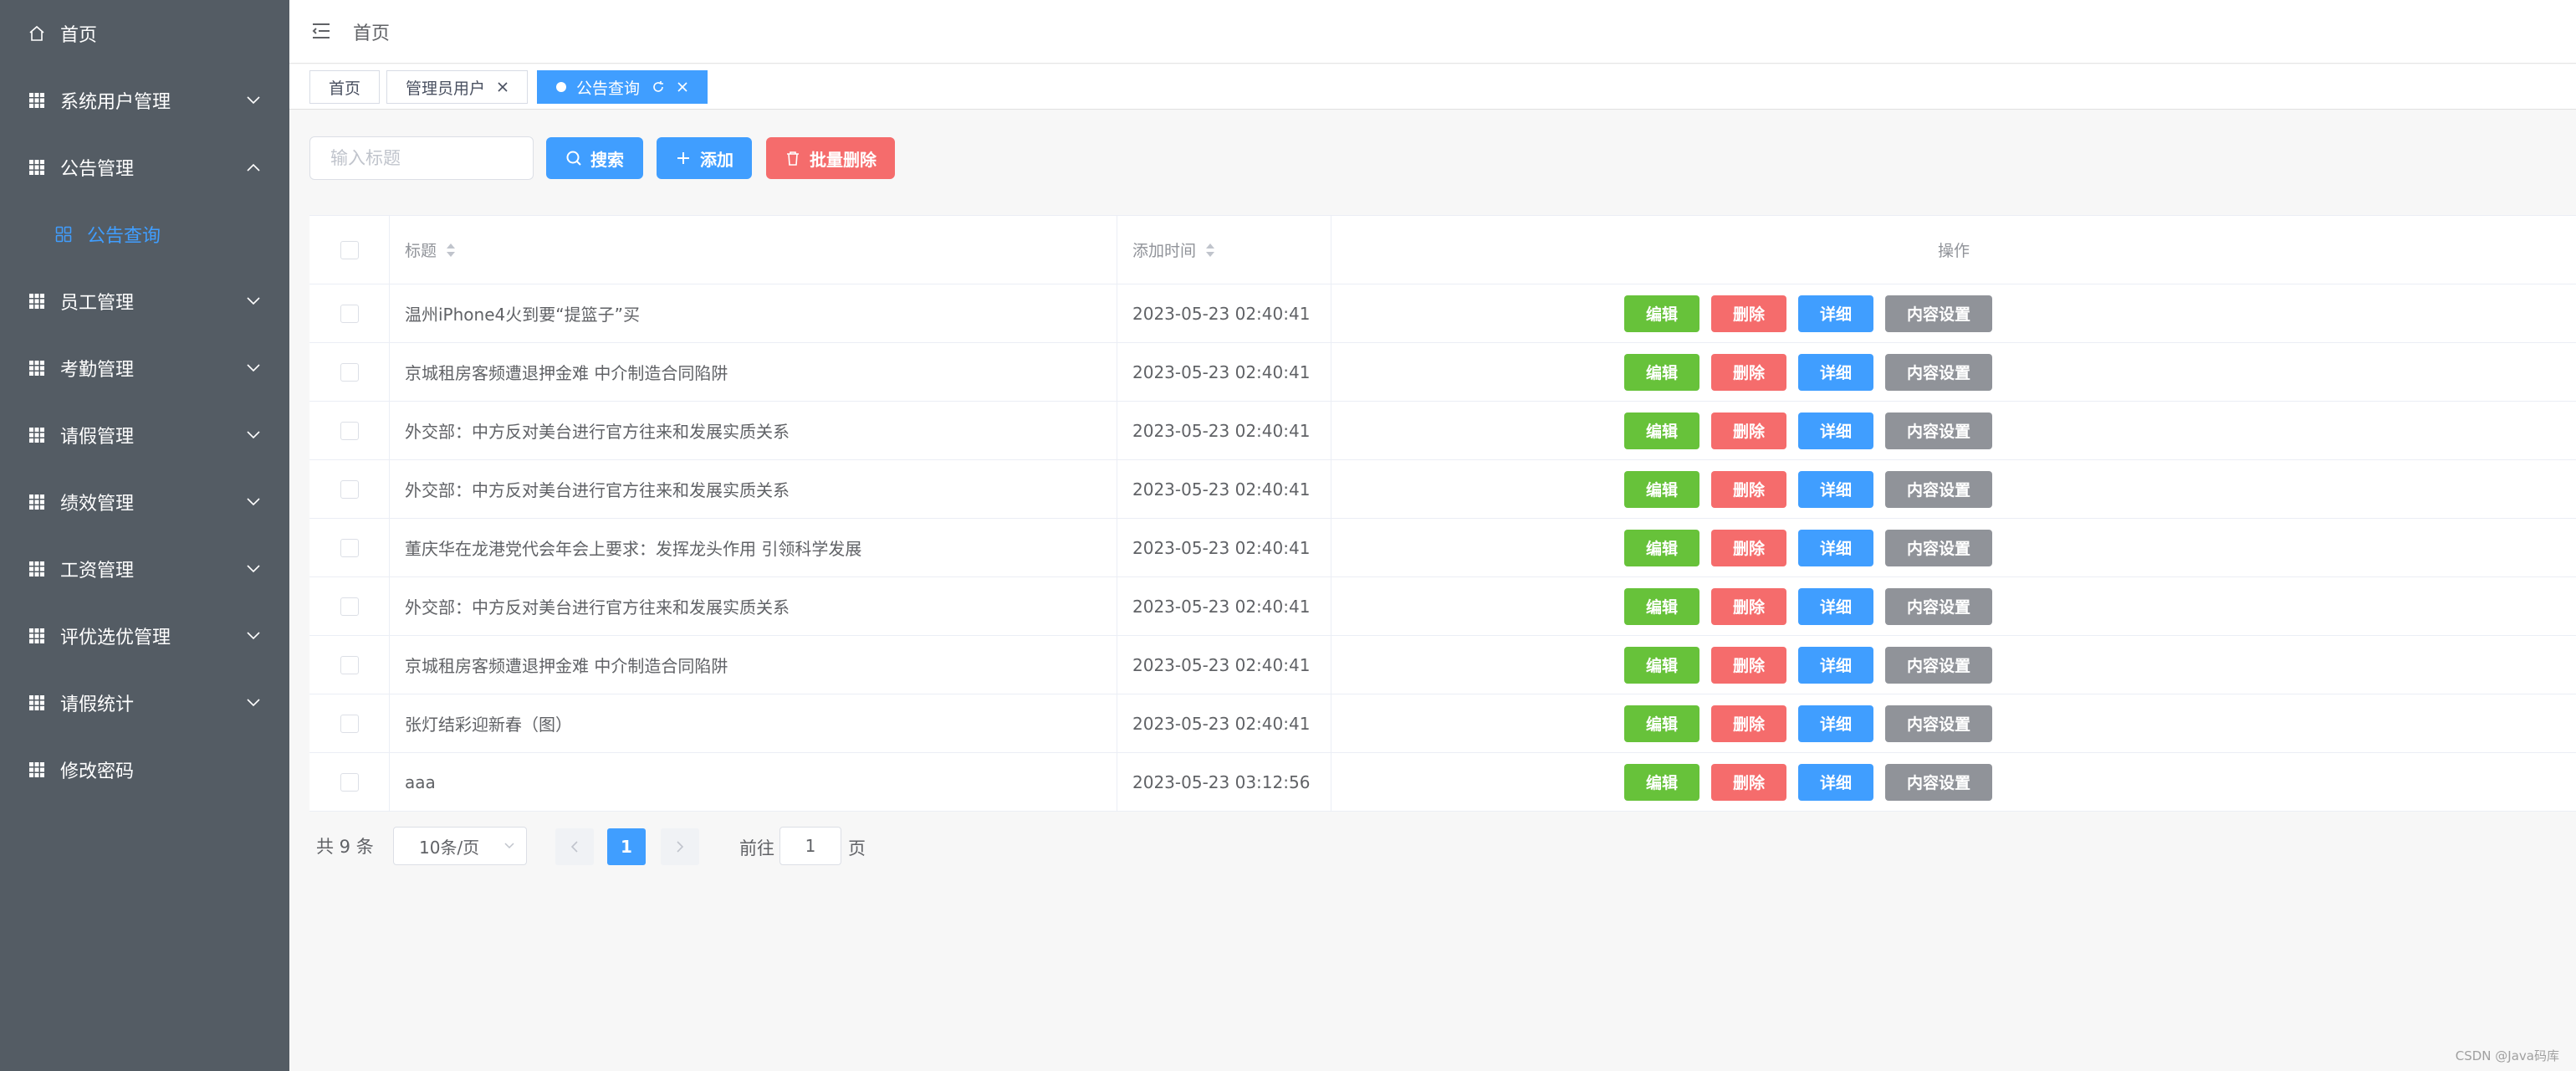 This screenshot has height=1071, width=2576. I want to click on sidebar-item-change-password: 修改密码, so click(144, 769).